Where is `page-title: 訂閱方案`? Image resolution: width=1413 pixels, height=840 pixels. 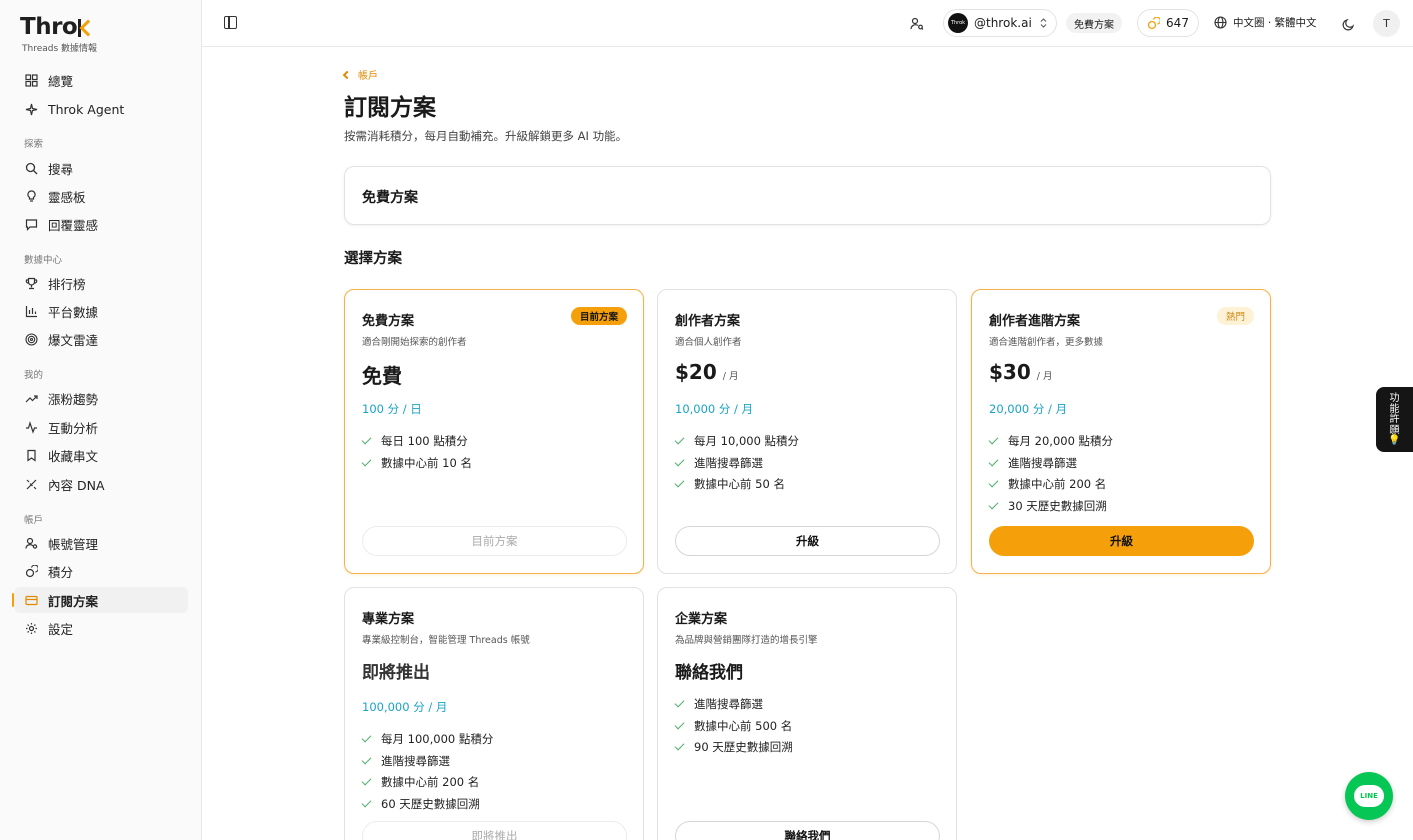
page-title: 訂閱方案 is located at coordinates (390, 108).